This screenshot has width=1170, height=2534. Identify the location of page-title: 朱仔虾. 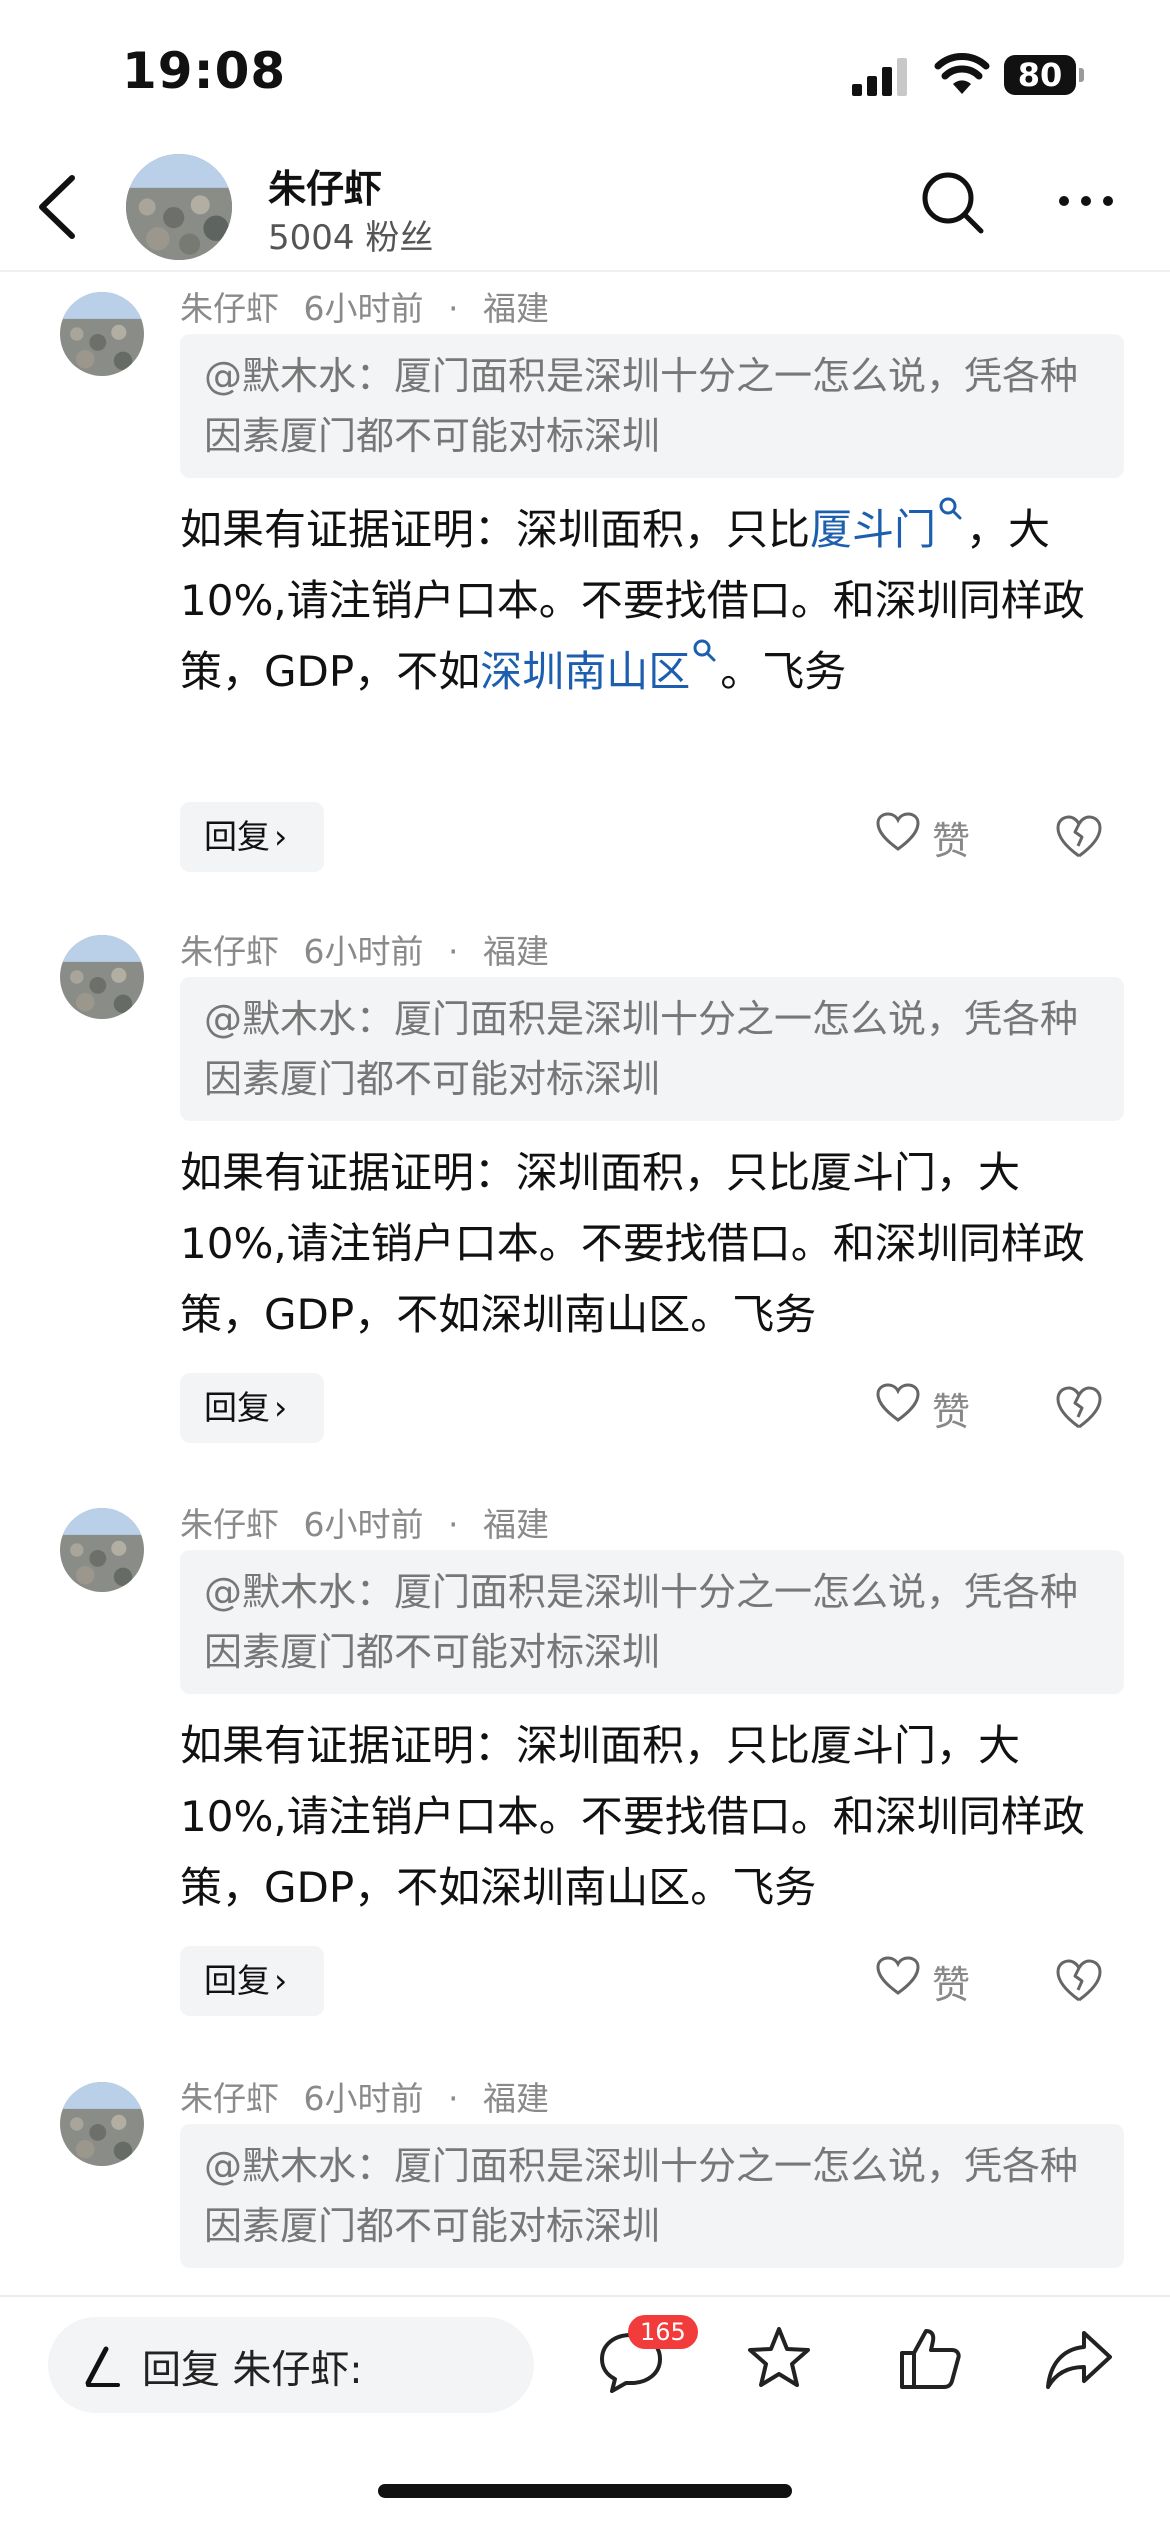
(325, 189).